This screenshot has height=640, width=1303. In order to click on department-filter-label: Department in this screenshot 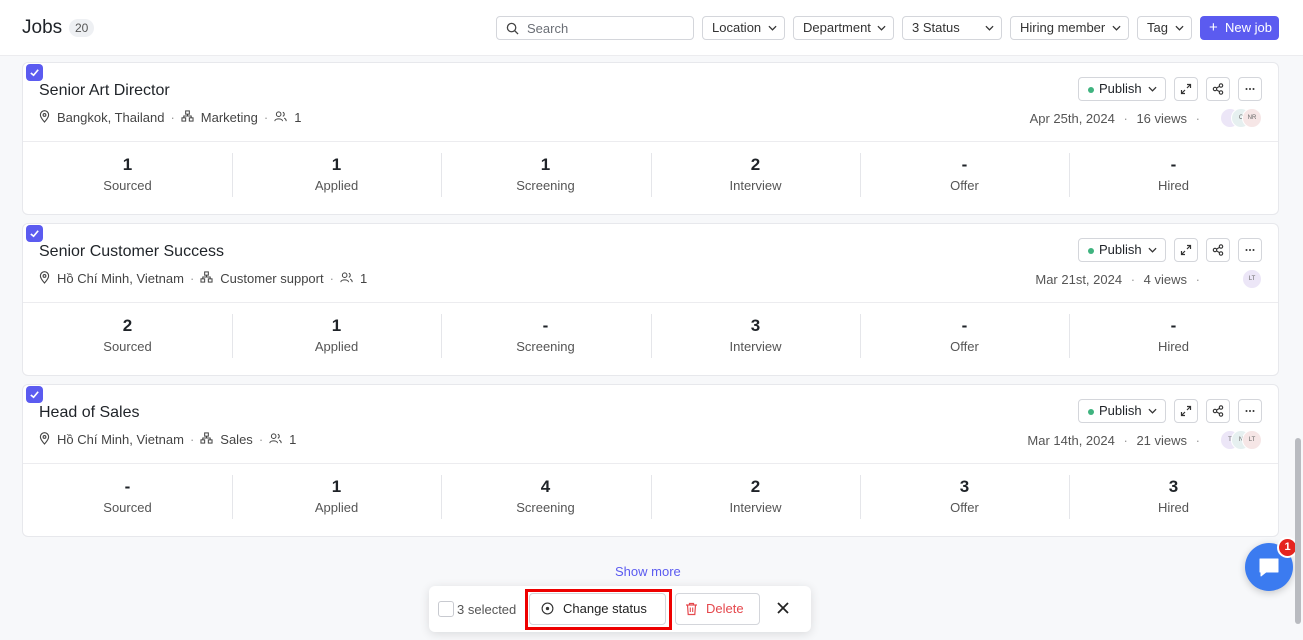, I will do `click(837, 27)`.